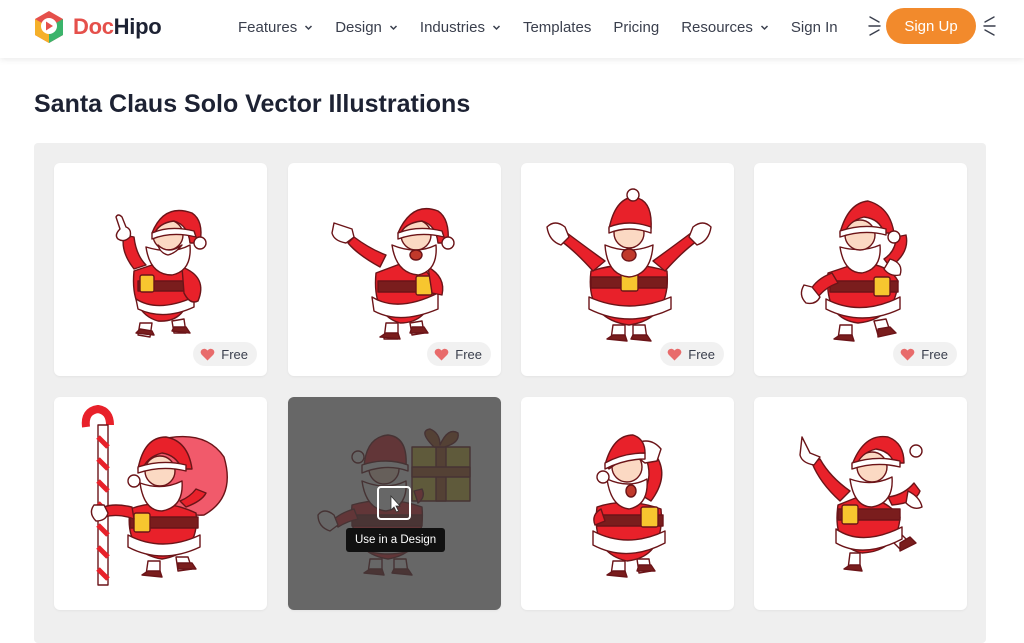  Describe the element at coordinates (252, 104) in the screenshot. I see `page-title: Santa Claus Solo Vector Illustrations` at that location.